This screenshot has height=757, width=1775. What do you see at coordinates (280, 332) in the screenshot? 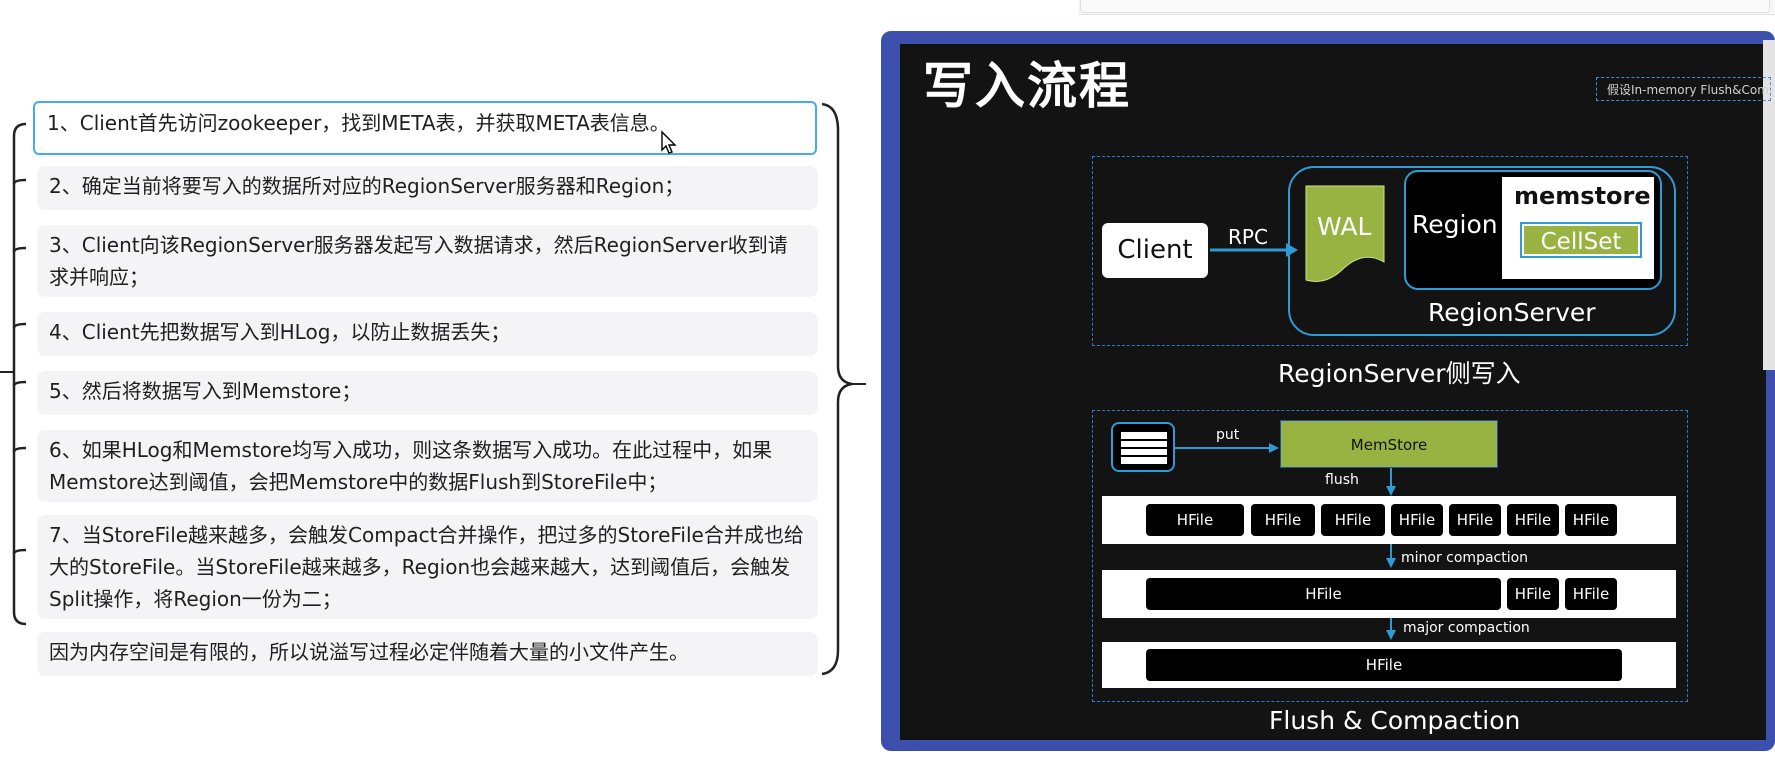
I see `outline-item-text: 4、Client先把数据写入到HLog，以防止数据丢失；` at bounding box center [280, 332].